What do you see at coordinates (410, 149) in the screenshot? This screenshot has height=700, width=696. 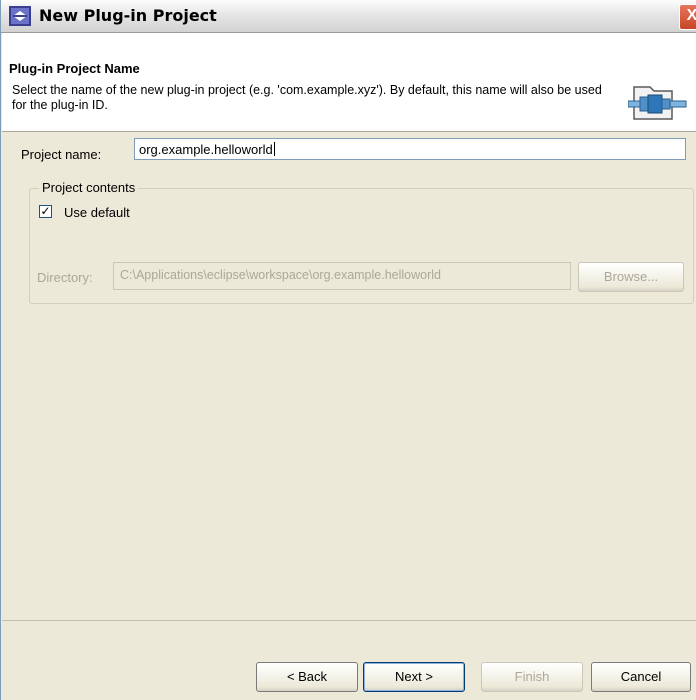 I see `project-name-input: org.example.helloworld` at bounding box center [410, 149].